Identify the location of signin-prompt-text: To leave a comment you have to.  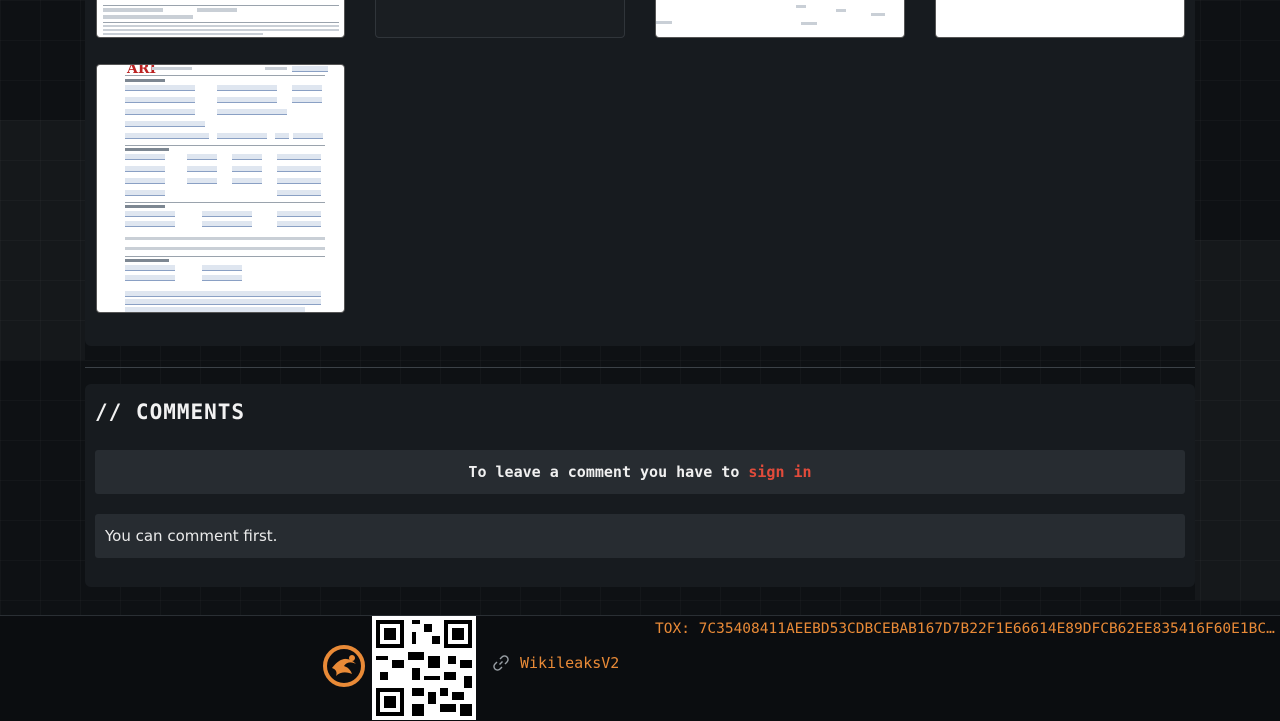
(604, 472).